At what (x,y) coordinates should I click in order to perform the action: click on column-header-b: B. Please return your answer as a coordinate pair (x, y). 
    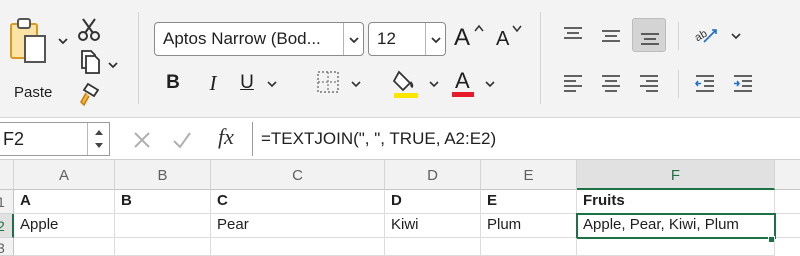
    Looking at the image, I should click on (163, 175).